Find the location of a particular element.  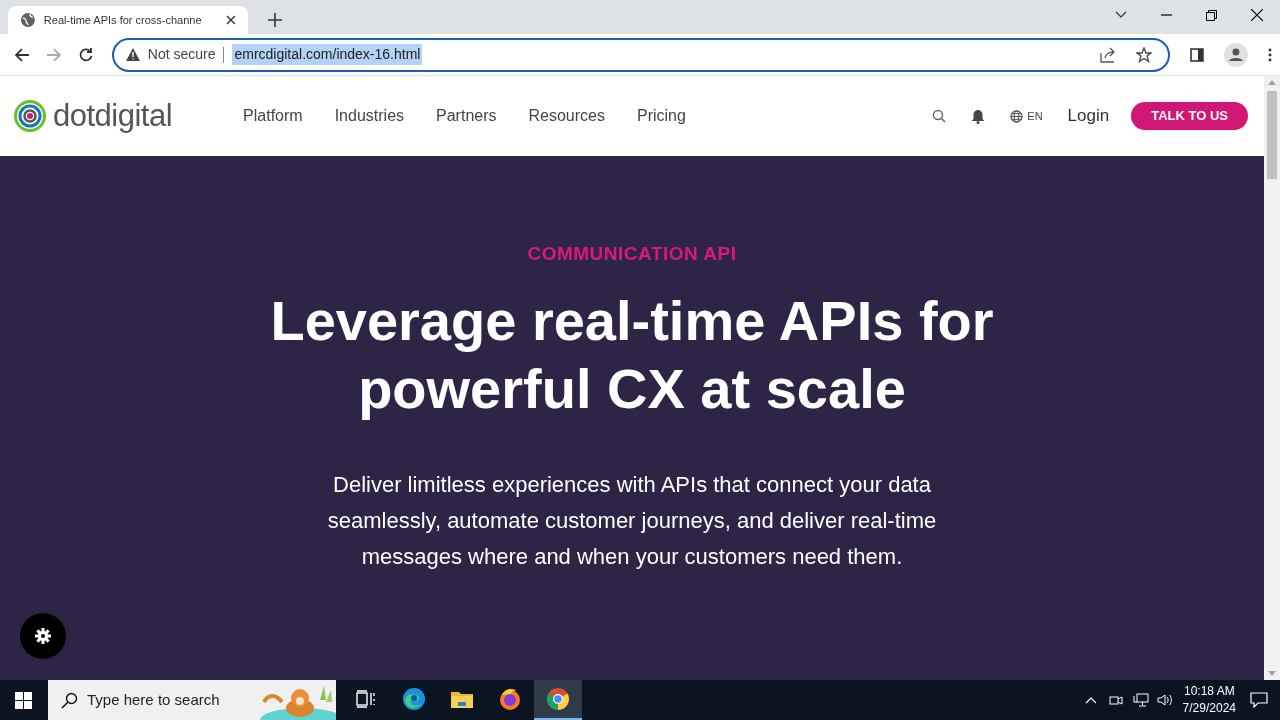

nav-link: Partners is located at coordinates (466, 116).